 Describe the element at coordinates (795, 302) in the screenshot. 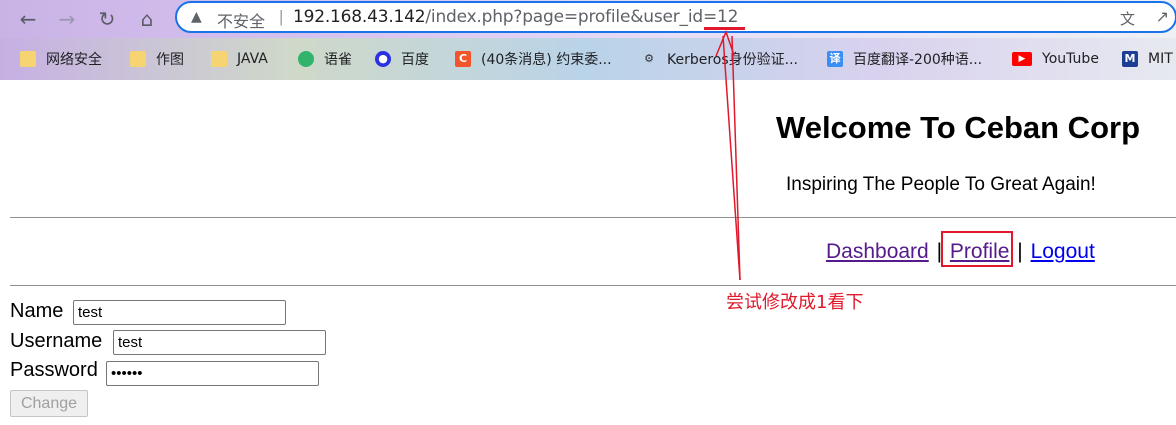

I see `annotation-text: 尝试修改成1看下` at that location.